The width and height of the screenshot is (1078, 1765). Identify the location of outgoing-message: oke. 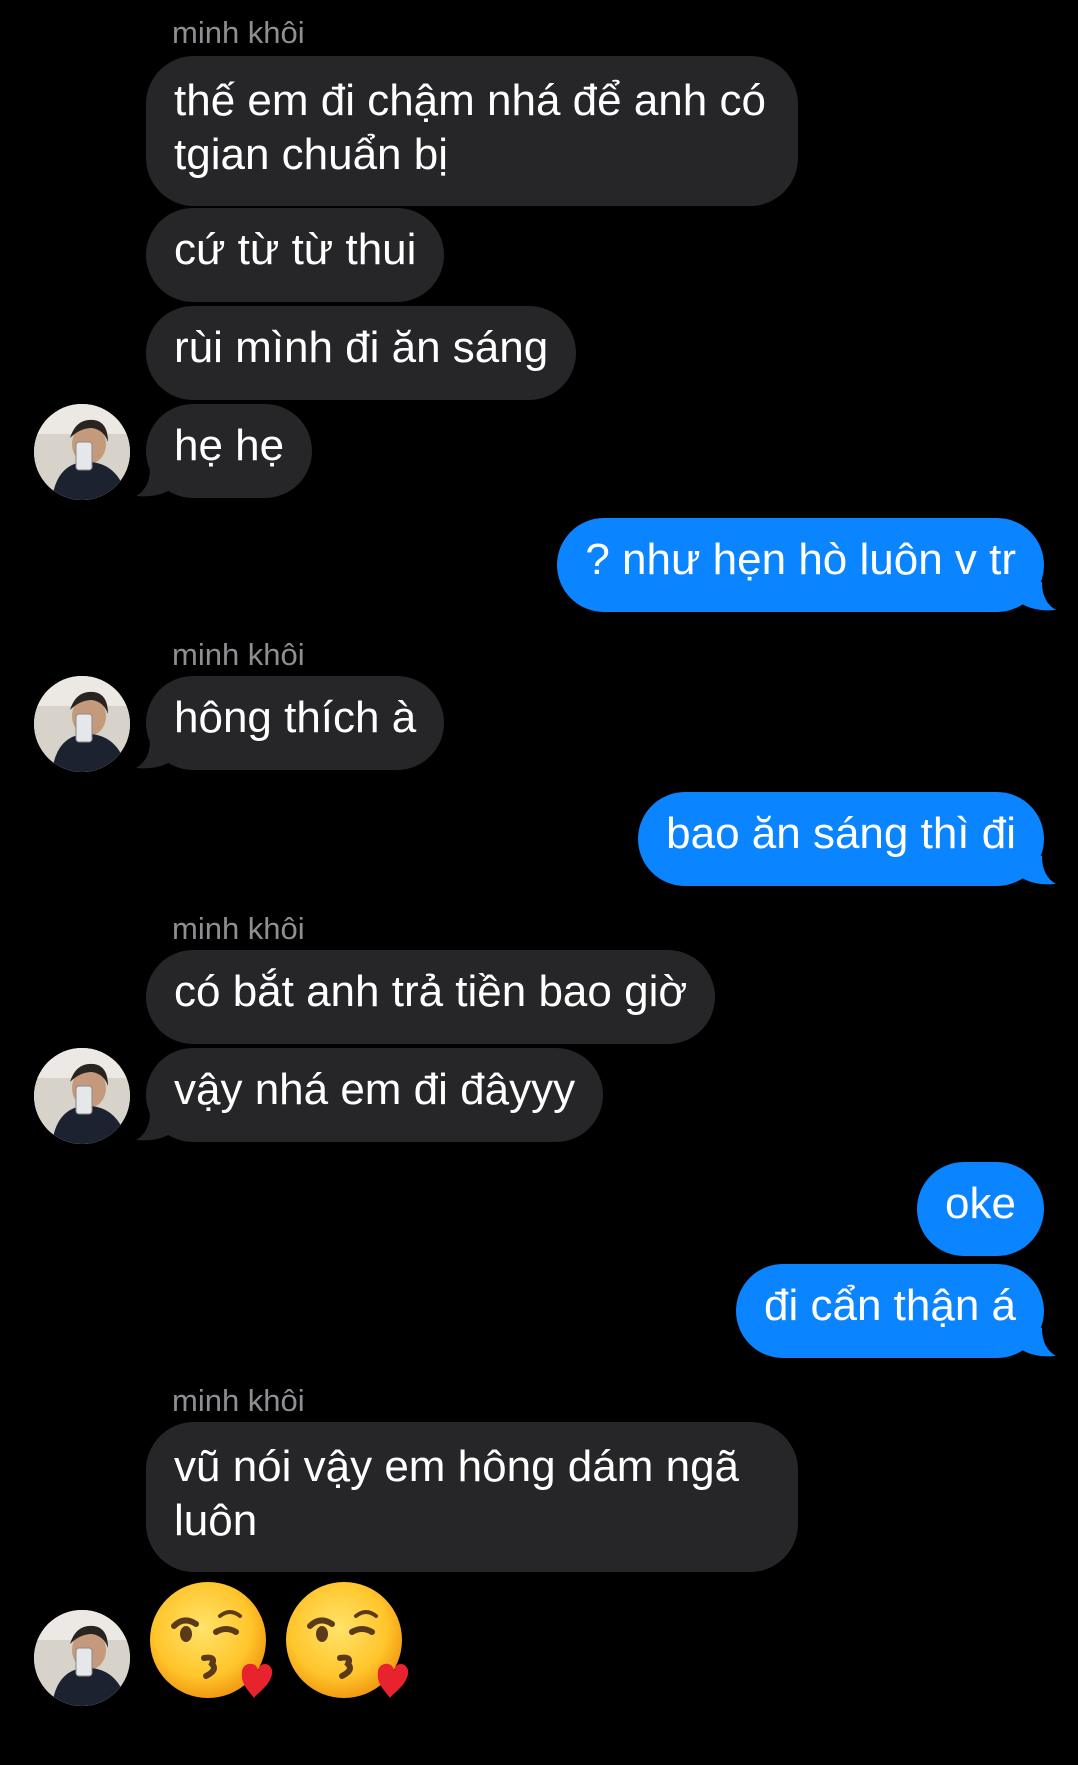
(980, 1209).